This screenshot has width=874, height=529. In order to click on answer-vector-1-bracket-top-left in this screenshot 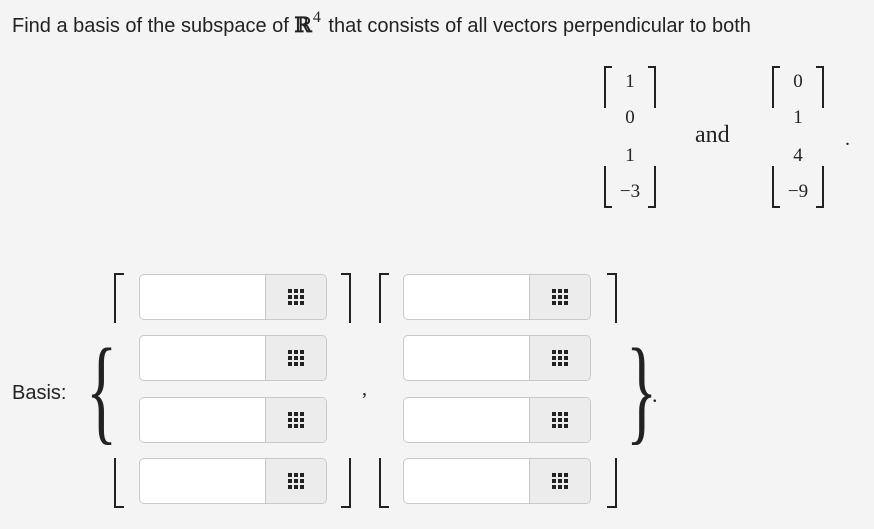, I will do `click(119, 298)`.